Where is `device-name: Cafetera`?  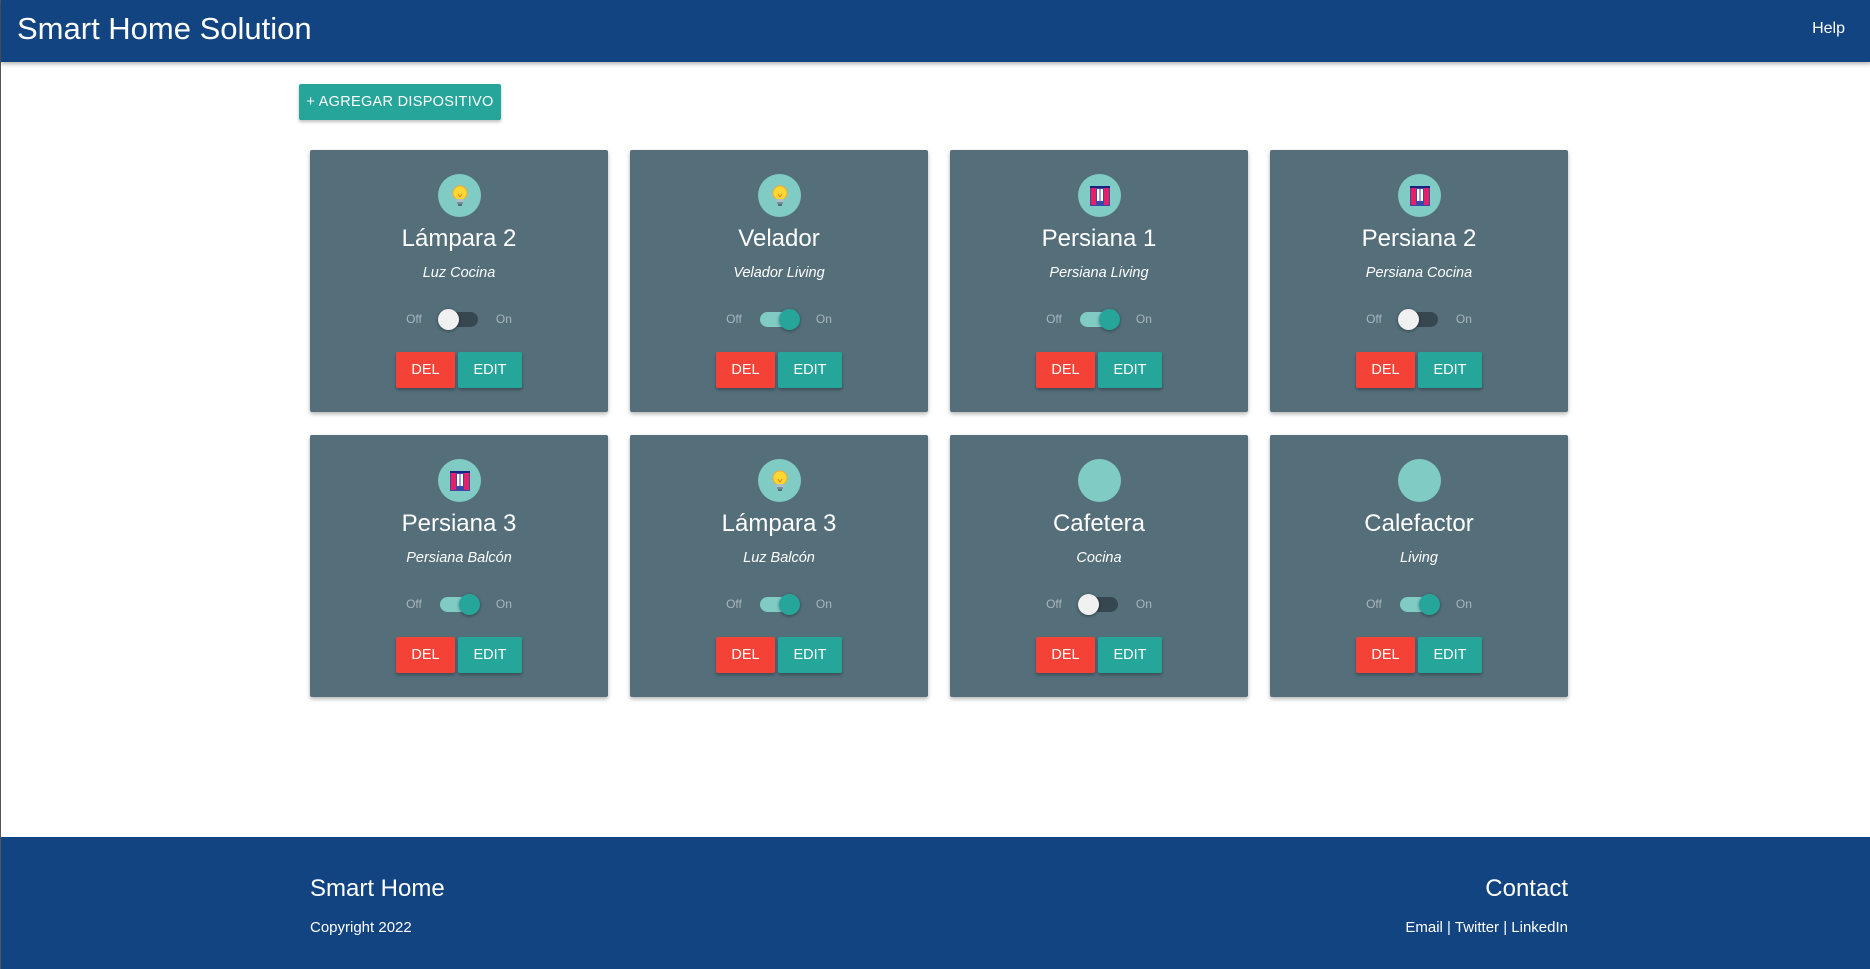
device-name: Cafetera is located at coordinates (1099, 523).